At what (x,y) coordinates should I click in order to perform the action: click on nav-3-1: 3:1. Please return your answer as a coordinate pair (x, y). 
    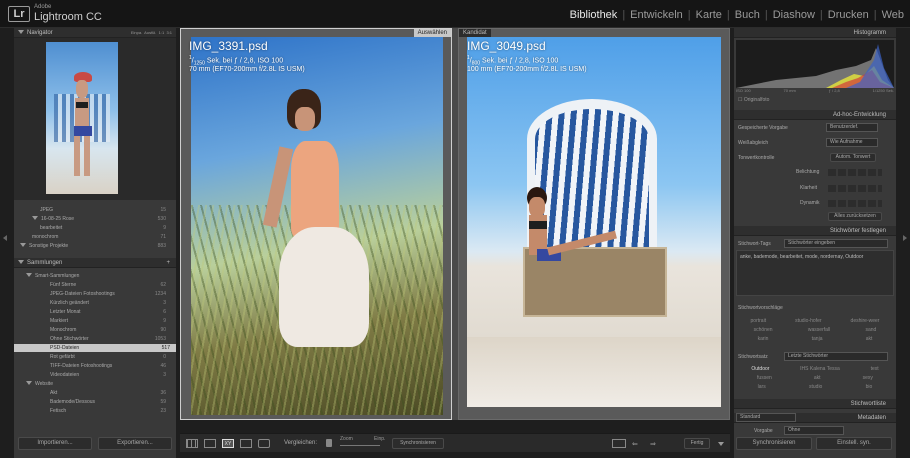
    Looking at the image, I should click on (169, 32).